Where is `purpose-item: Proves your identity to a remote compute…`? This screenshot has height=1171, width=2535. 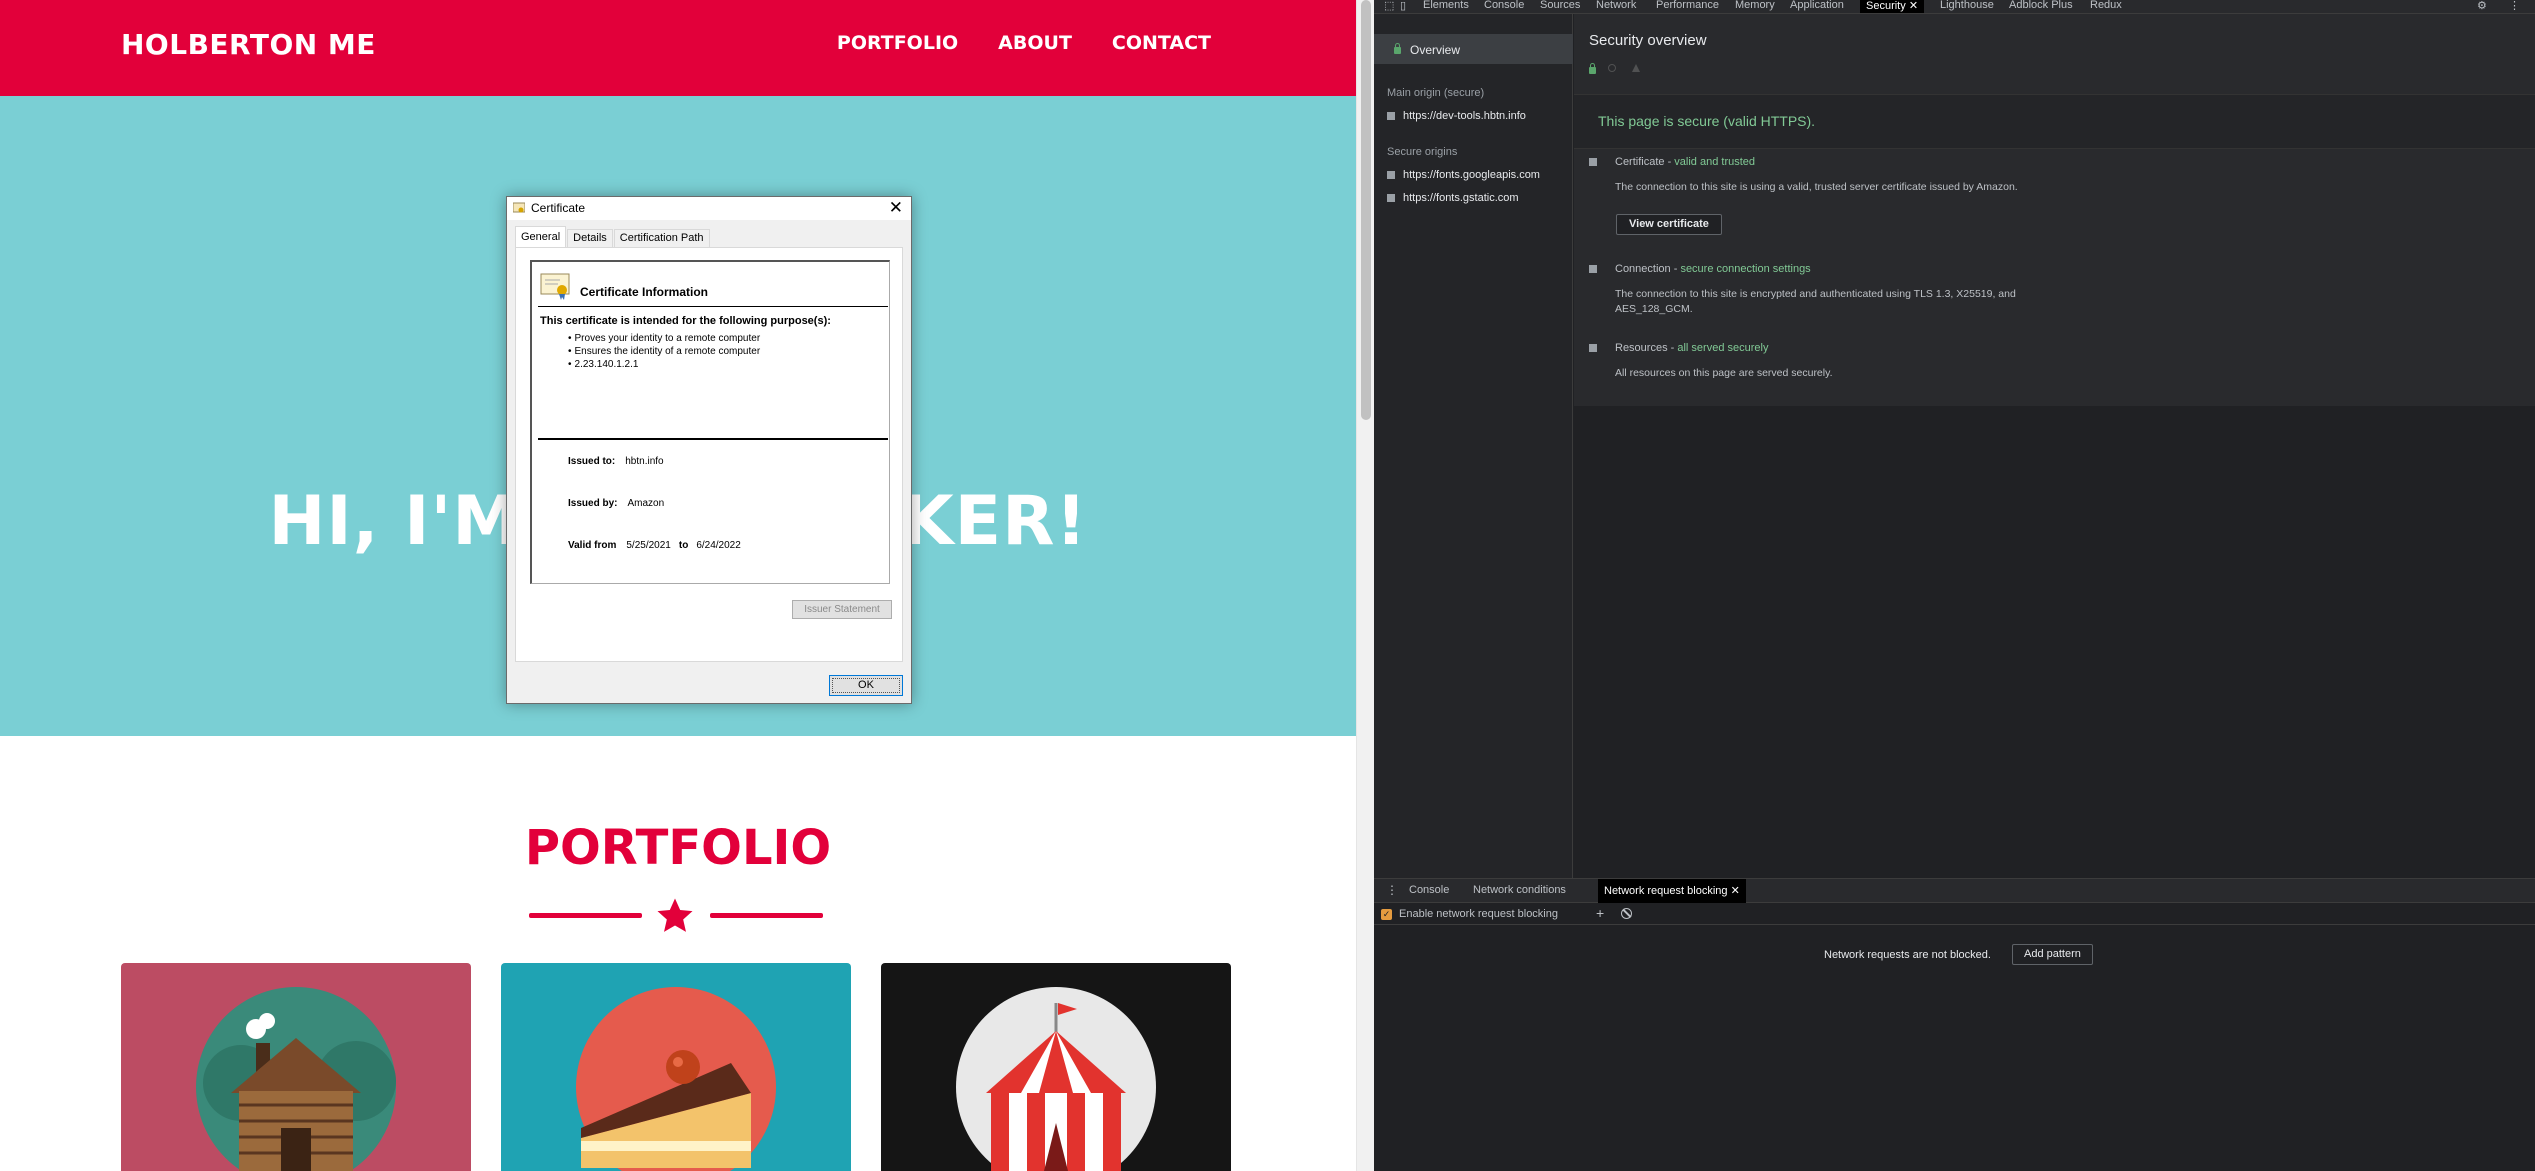 purpose-item: Proves your identity to a remote compute… is located at coordinates (664, 338).